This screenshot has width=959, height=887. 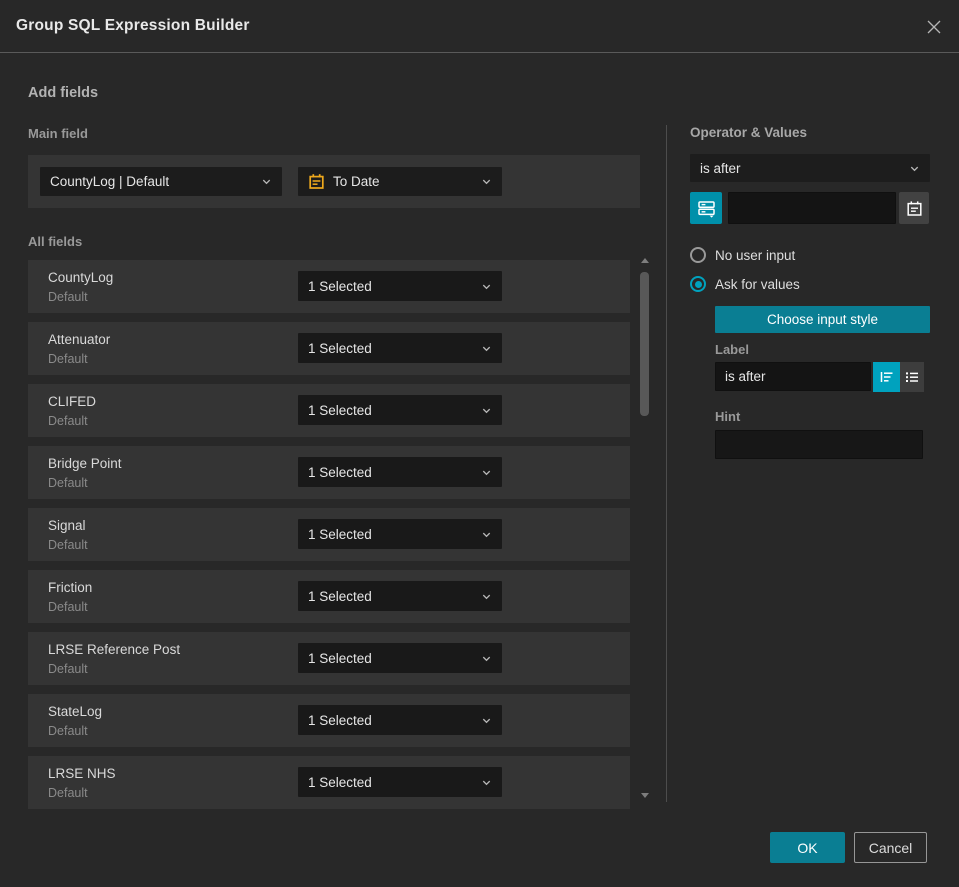 What do you see at coordinates (811, 284) in the screenshot?
I see `radio-ask-for-values: Ask for values` at bounding box center [811, 284].